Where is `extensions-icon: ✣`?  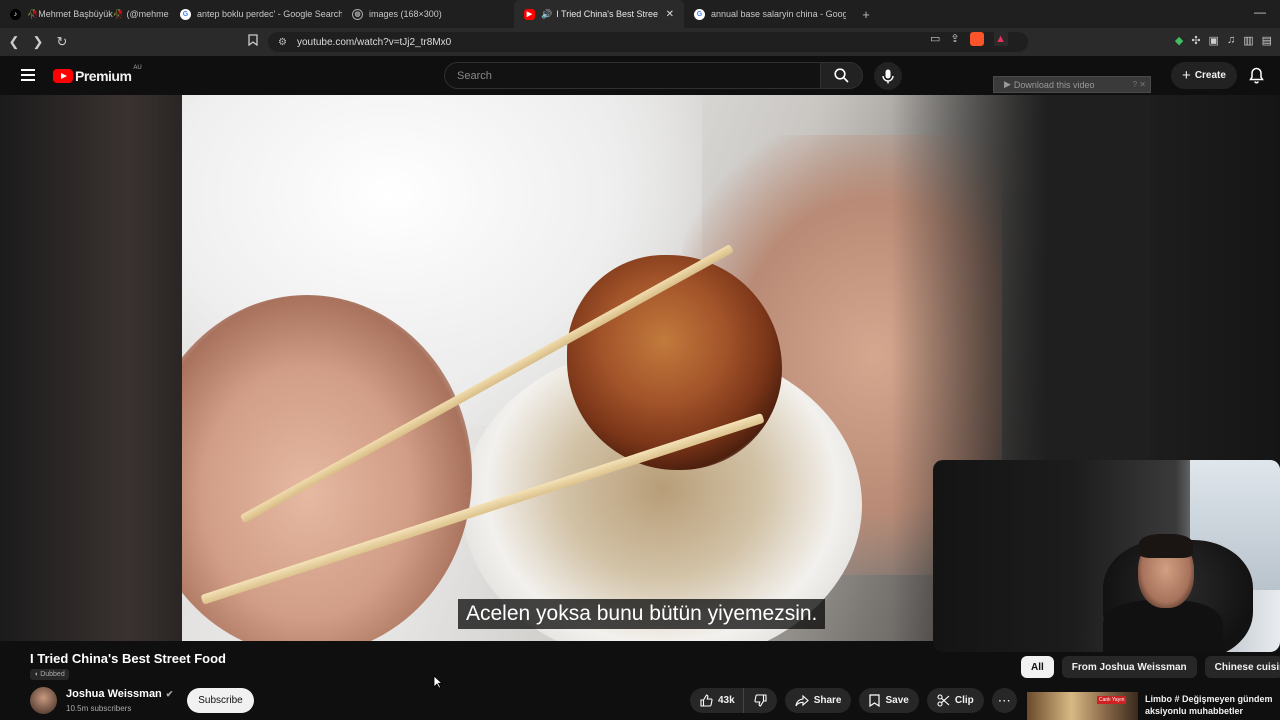 extensions-icon: ✣ is located at coordinates (1195, 40).